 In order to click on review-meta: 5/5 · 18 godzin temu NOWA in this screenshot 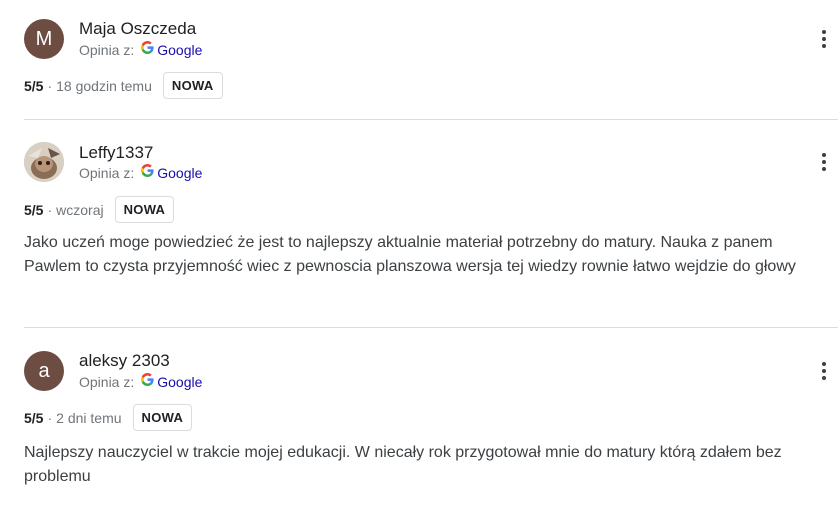, I will do `click(123, 85)`.